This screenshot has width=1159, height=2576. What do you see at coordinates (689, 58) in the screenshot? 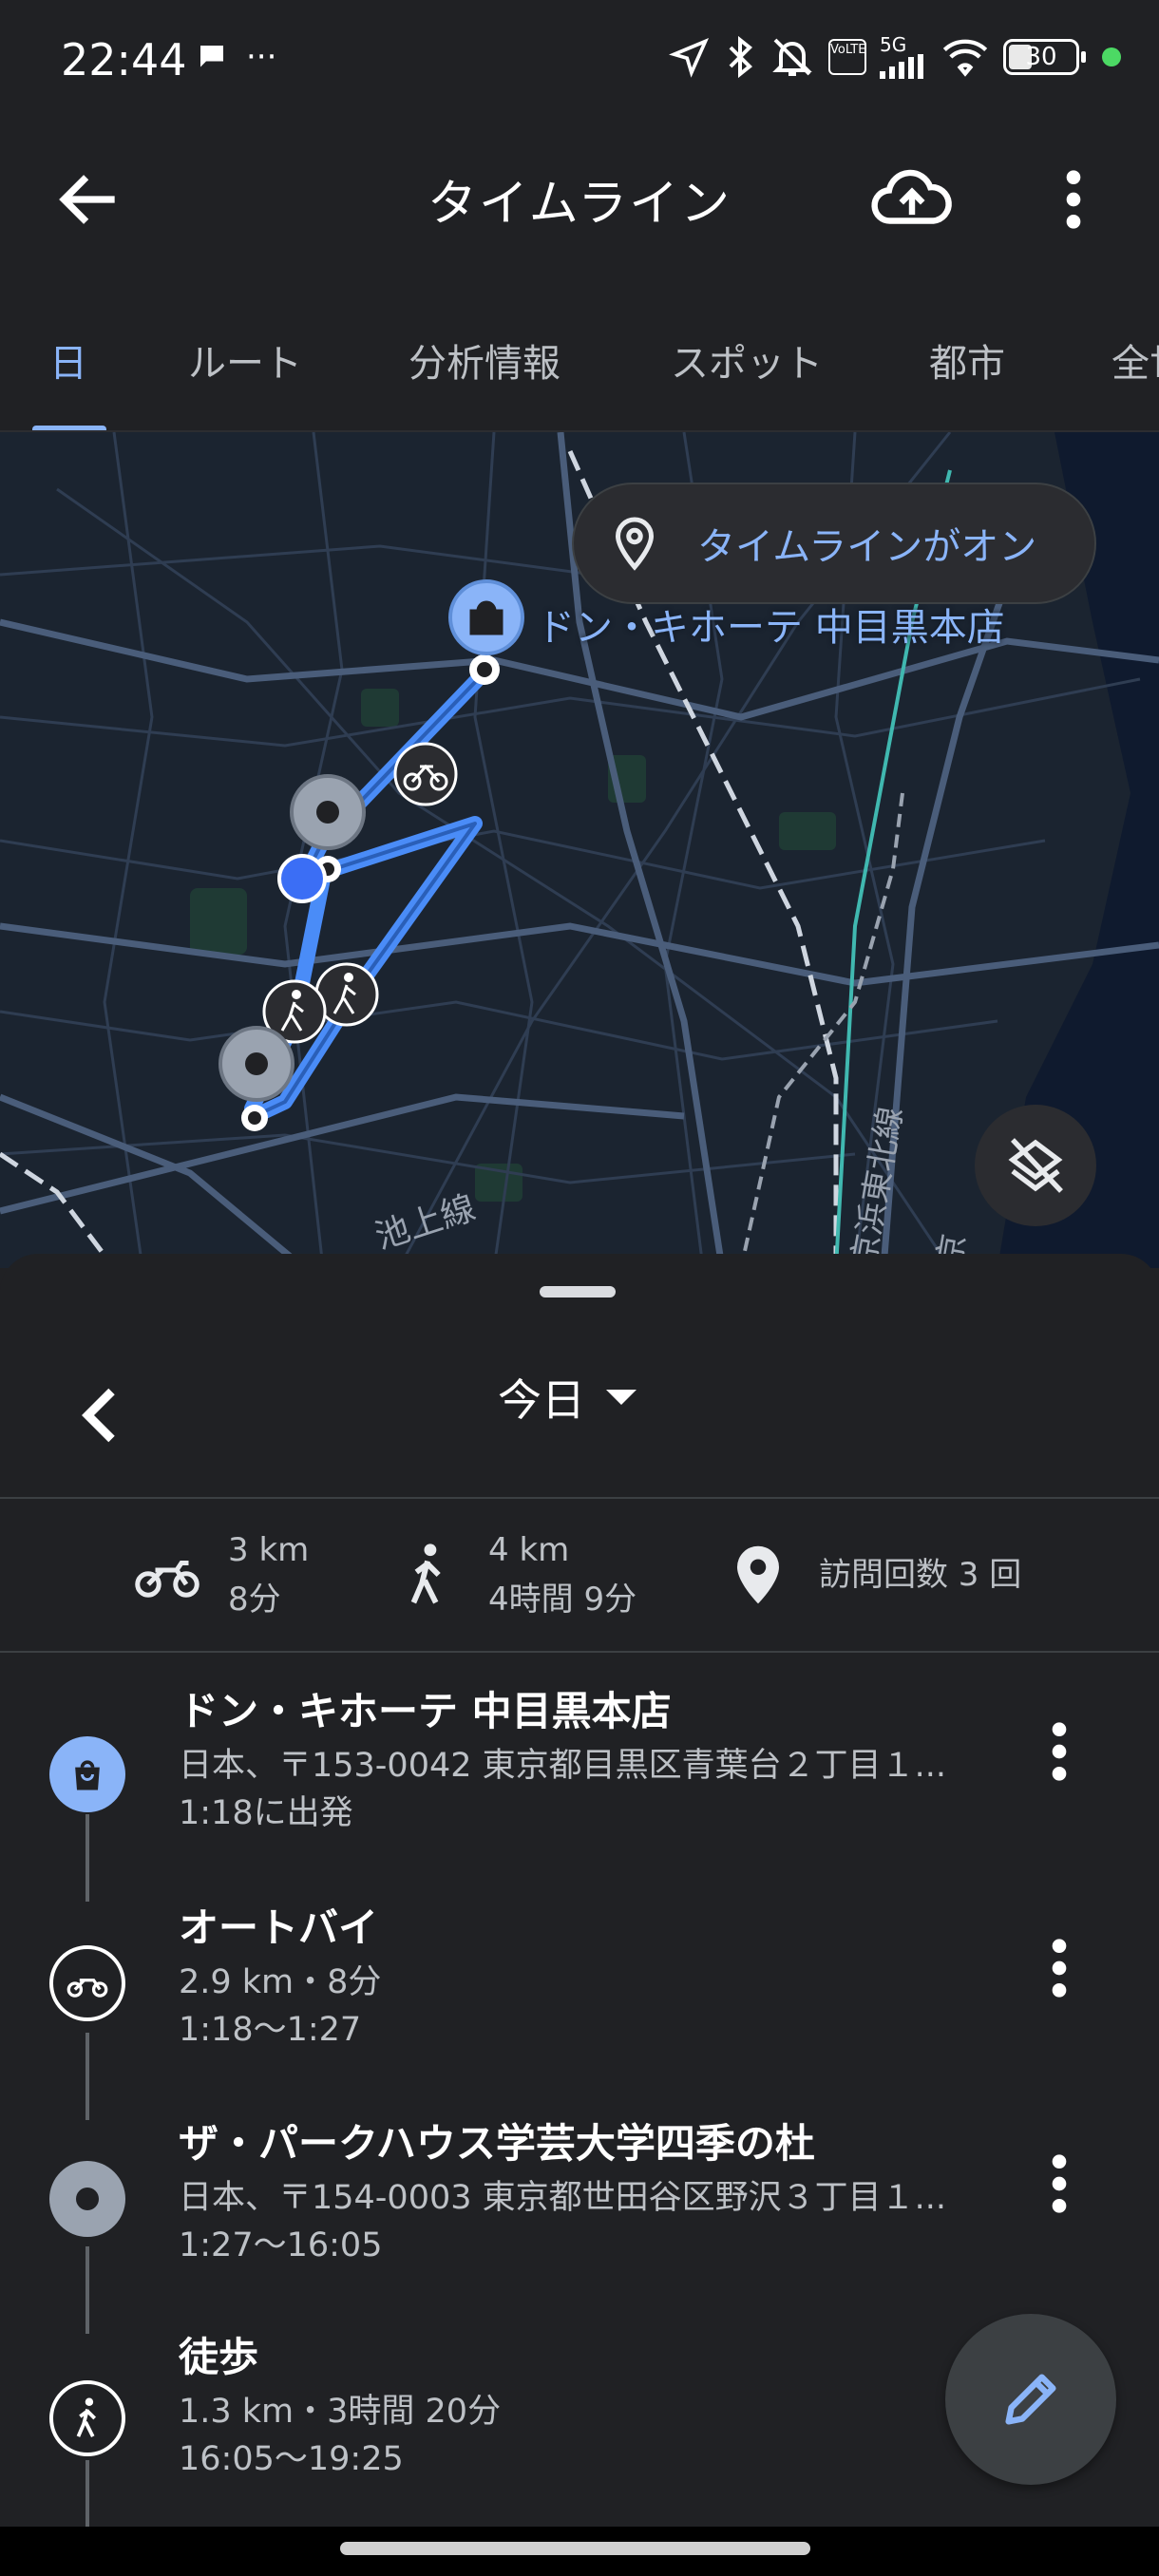
I see `location-arrow-icon` at bounding box center [689, 58].